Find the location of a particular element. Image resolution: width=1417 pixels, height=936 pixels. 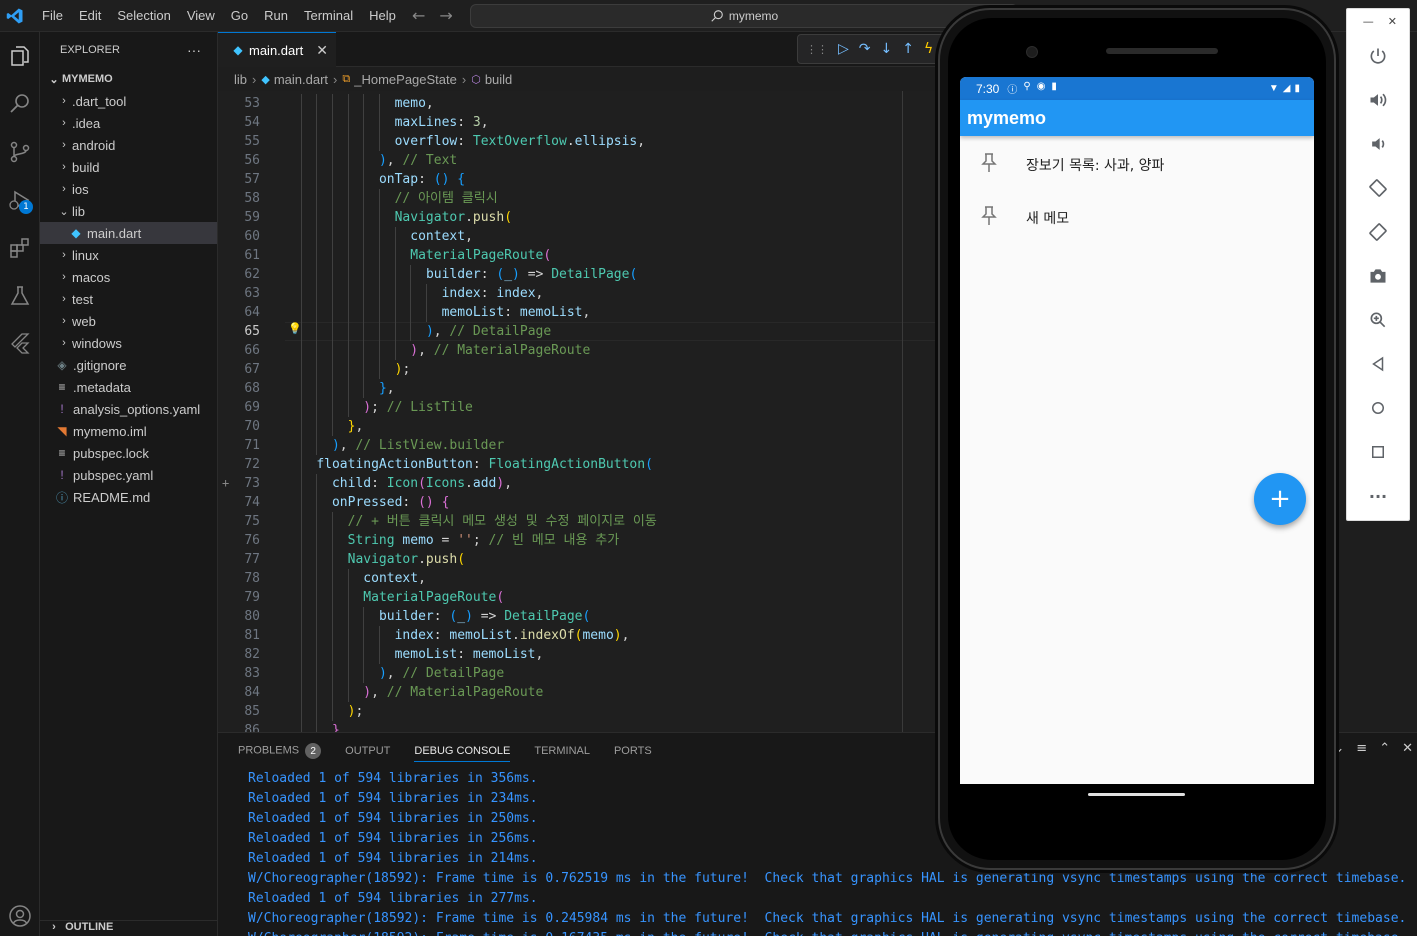

yaml-file-icon: ! is located at coordinates (62, 475).